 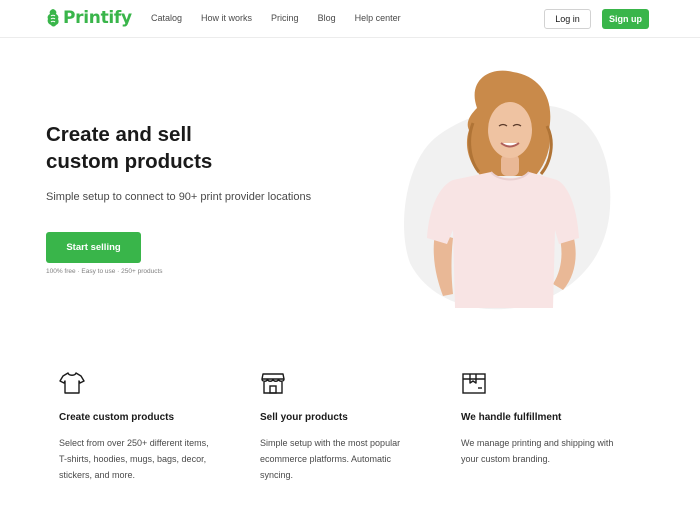 I want to click on feature-title: Sell your products, so click(x=304, y=417).